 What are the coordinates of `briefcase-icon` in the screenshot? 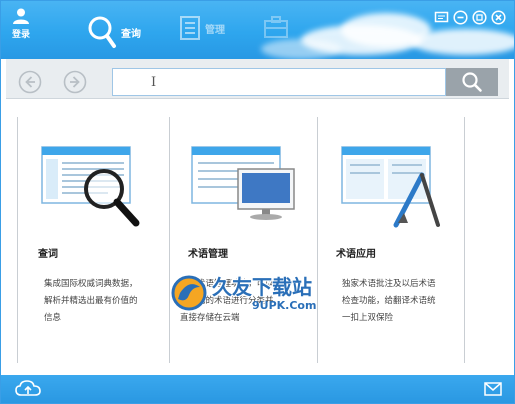 It's located at (276, 27).